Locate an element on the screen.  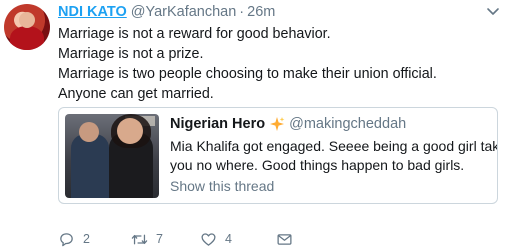
image-face-right is located at coordinates (130, 131).